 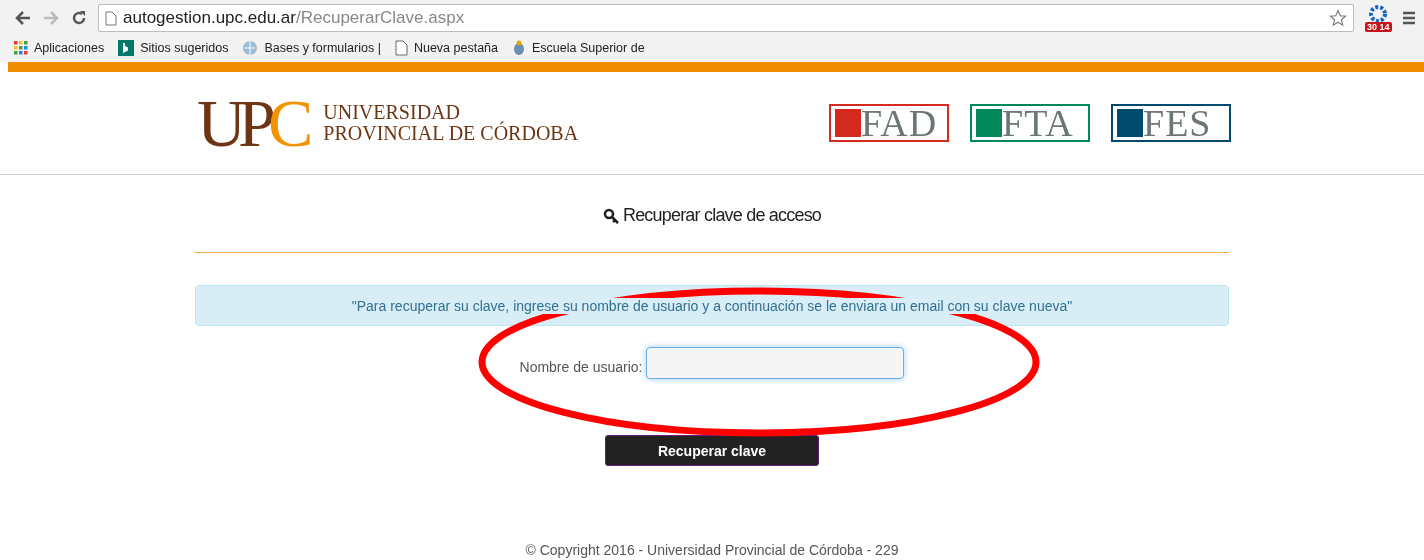 I want to click on url-host: autogestion.upc.edu.ar, so click(x=209, y=18).